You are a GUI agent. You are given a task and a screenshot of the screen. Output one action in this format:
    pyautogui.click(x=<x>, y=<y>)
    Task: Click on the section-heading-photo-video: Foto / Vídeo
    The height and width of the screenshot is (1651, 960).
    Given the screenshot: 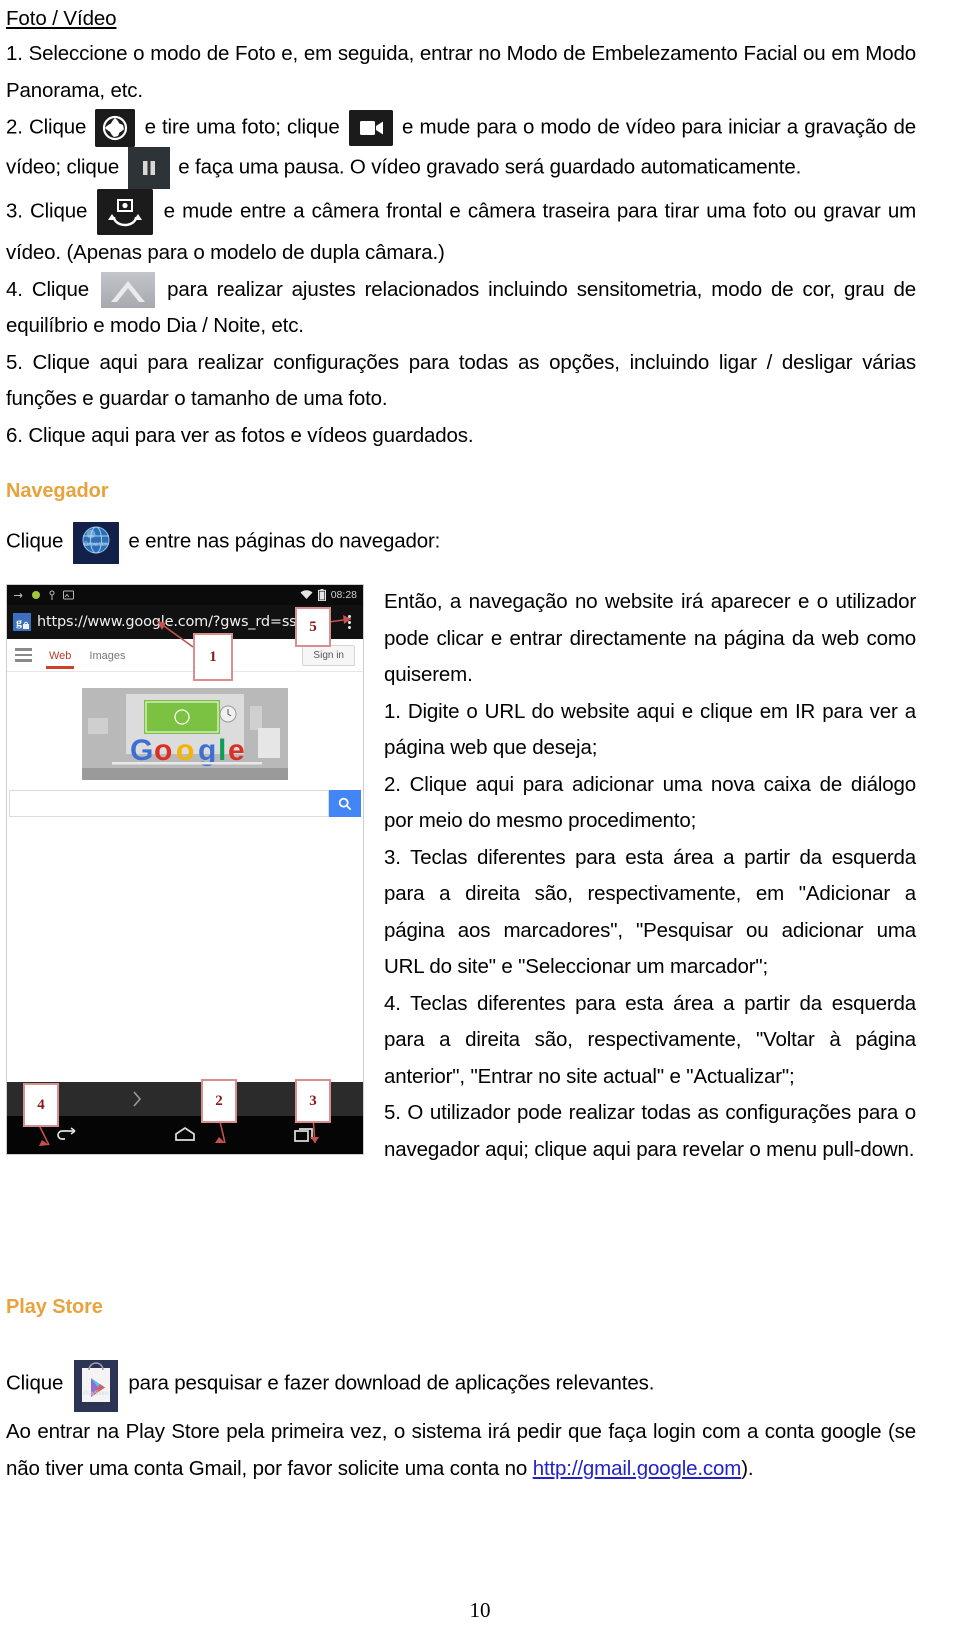 What is the action you would take?
    pyautogui.click(x=61, y=18)
    